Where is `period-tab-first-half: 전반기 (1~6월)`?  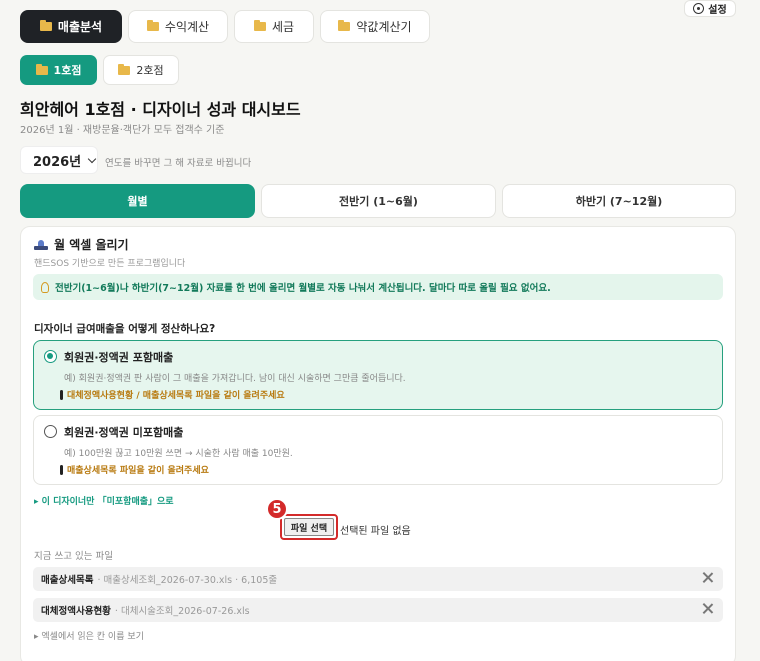
period-tab-first-half: 전반기 (1~6월) is located at coordinates (378, 201).